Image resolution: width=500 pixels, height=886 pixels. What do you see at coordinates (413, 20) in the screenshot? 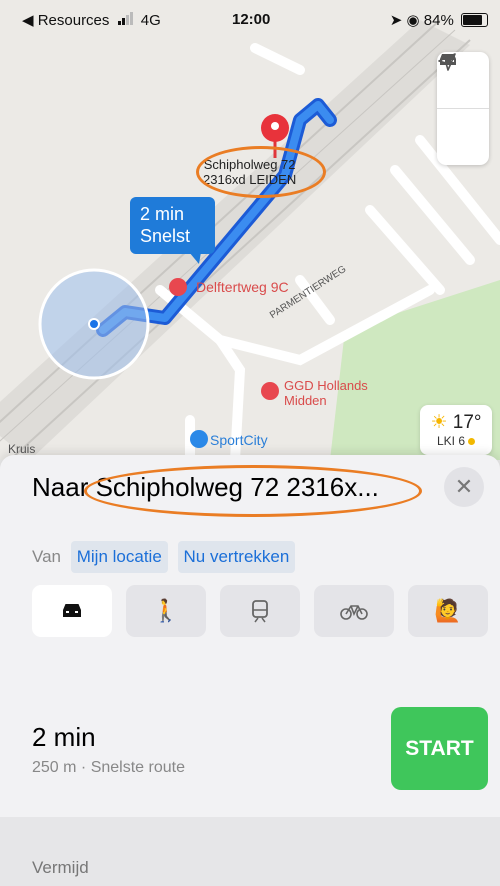
I see `orientation-lock-icon: ◉` at bounding box center [413, 20].